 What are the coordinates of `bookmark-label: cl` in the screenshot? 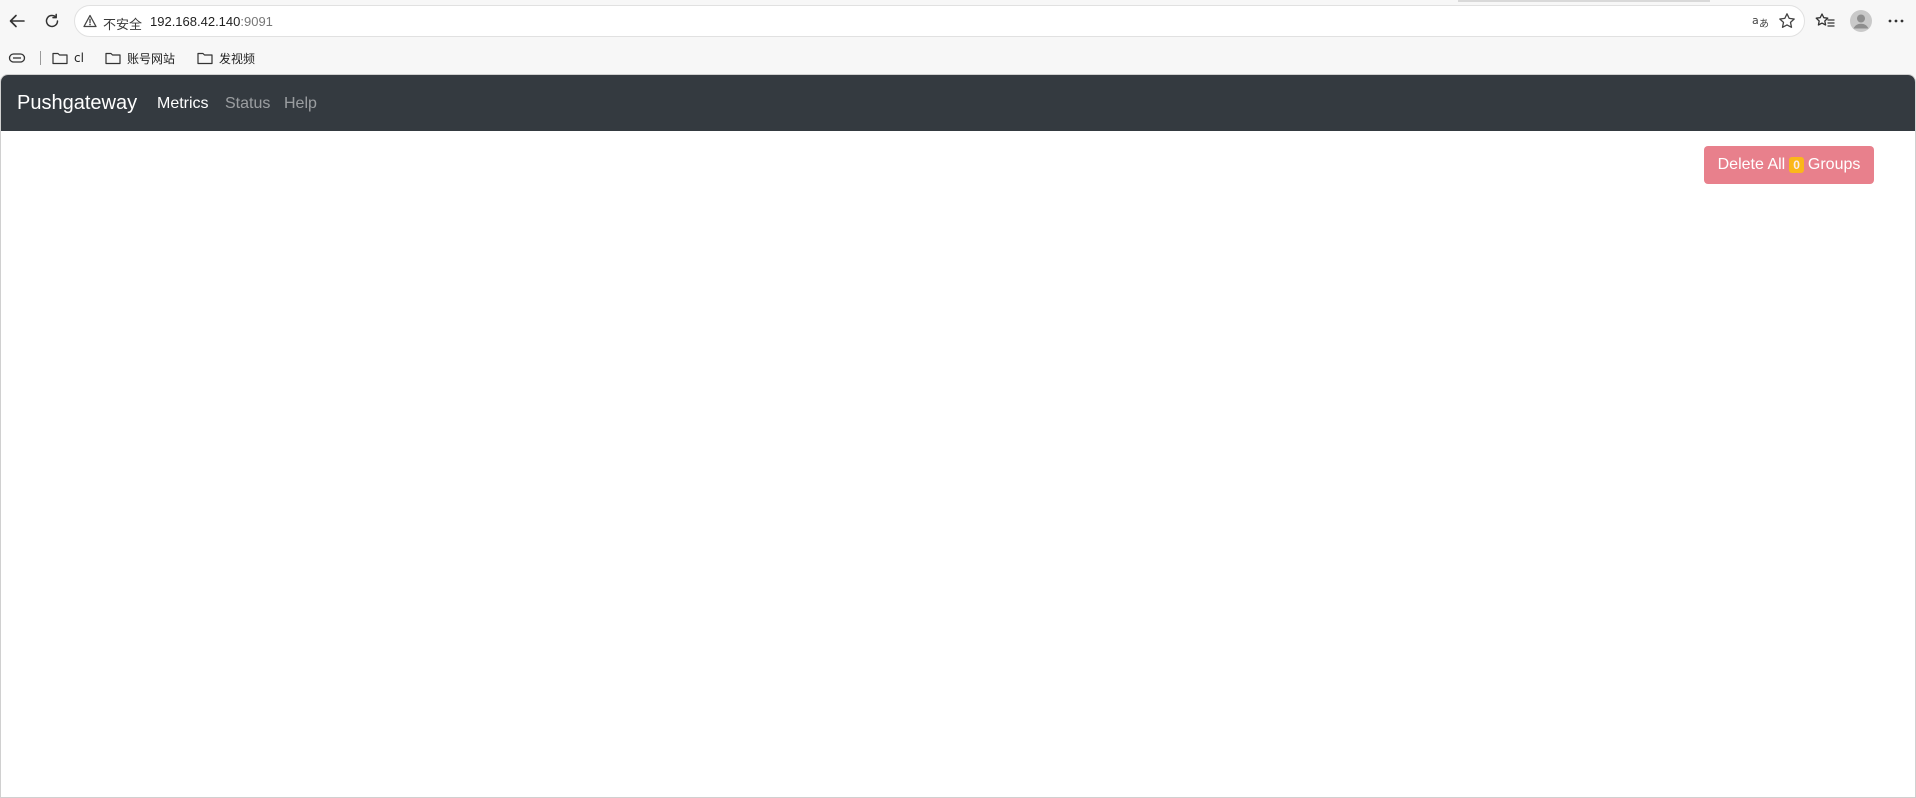 It's located at (79, 58).